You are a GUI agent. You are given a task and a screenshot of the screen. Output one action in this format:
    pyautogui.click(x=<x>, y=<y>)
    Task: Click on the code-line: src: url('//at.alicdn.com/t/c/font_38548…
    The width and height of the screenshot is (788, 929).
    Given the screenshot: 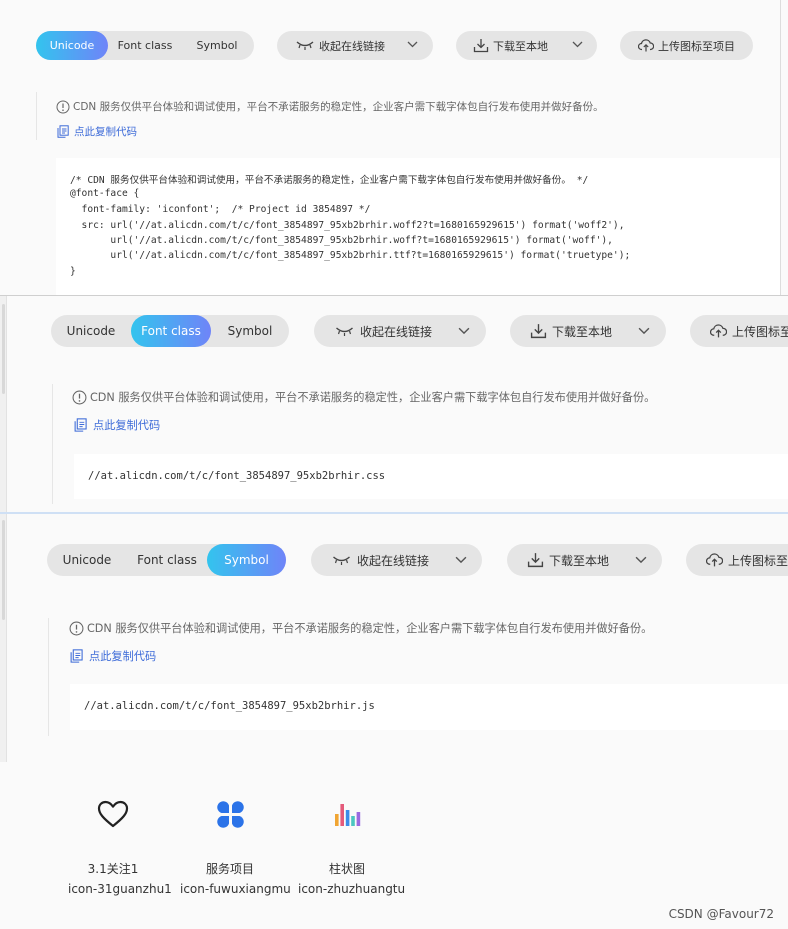 What is the action you would take?
    pyautogui.click(x=347, y=225)
    